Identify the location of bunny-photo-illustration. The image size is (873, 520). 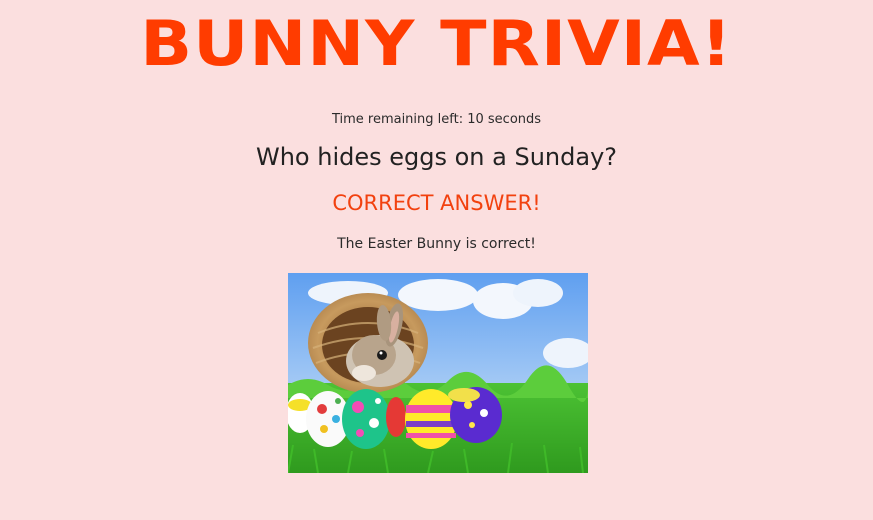
(438, 373).